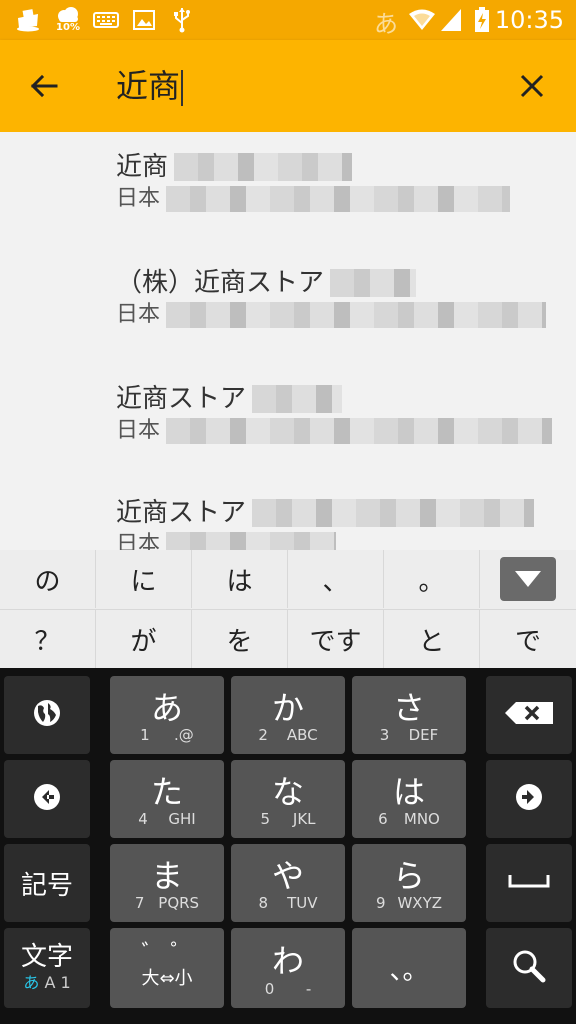  Describe the element at coordinates (482, 22) in the screenshot. I see `battery-charging-icon` at that location.